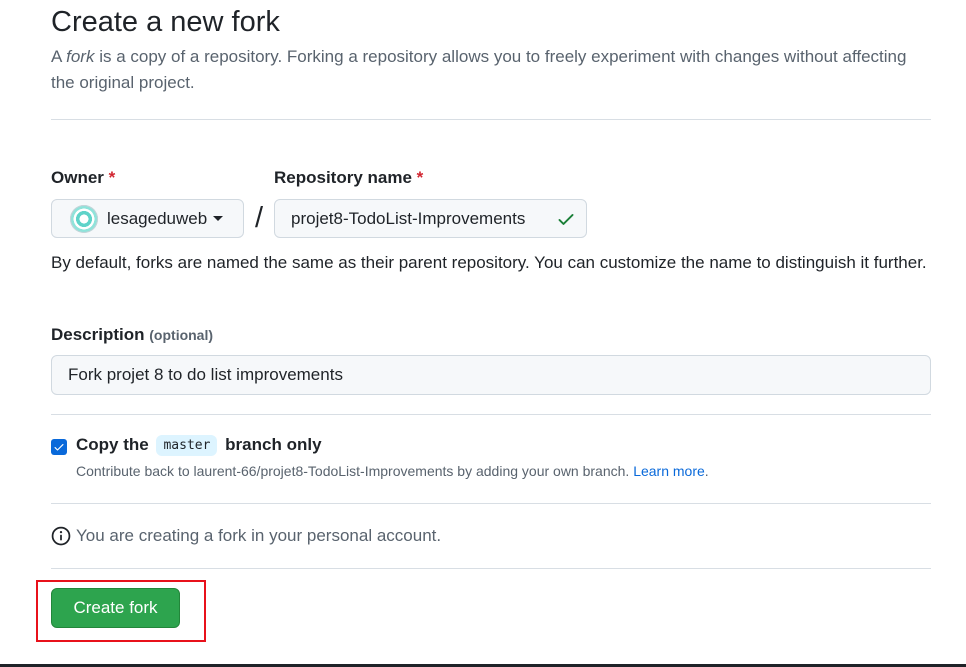 The width and height of the screenshot is (966, 667). What do you see at coordinates (218, 218) in the screenshot?
I see `caret-down-icon` at bounding box center [218, 218].